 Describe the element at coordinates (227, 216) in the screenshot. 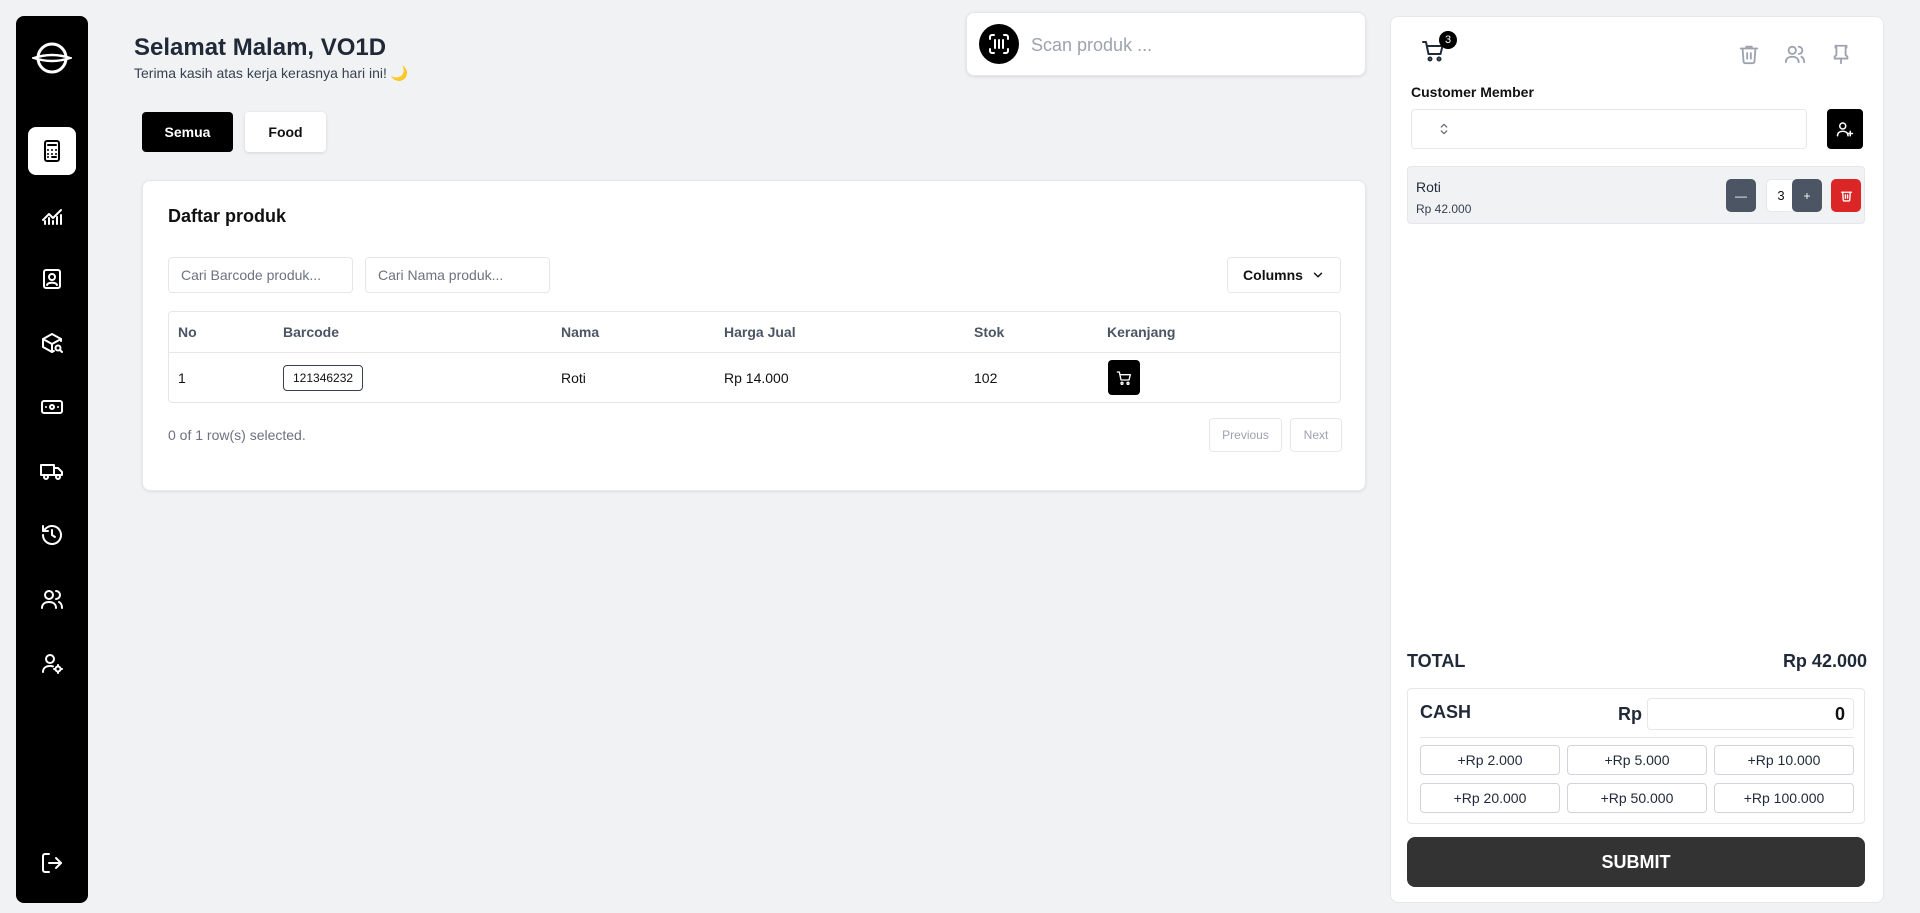

I see `card-title: Daftar produk` at that location.